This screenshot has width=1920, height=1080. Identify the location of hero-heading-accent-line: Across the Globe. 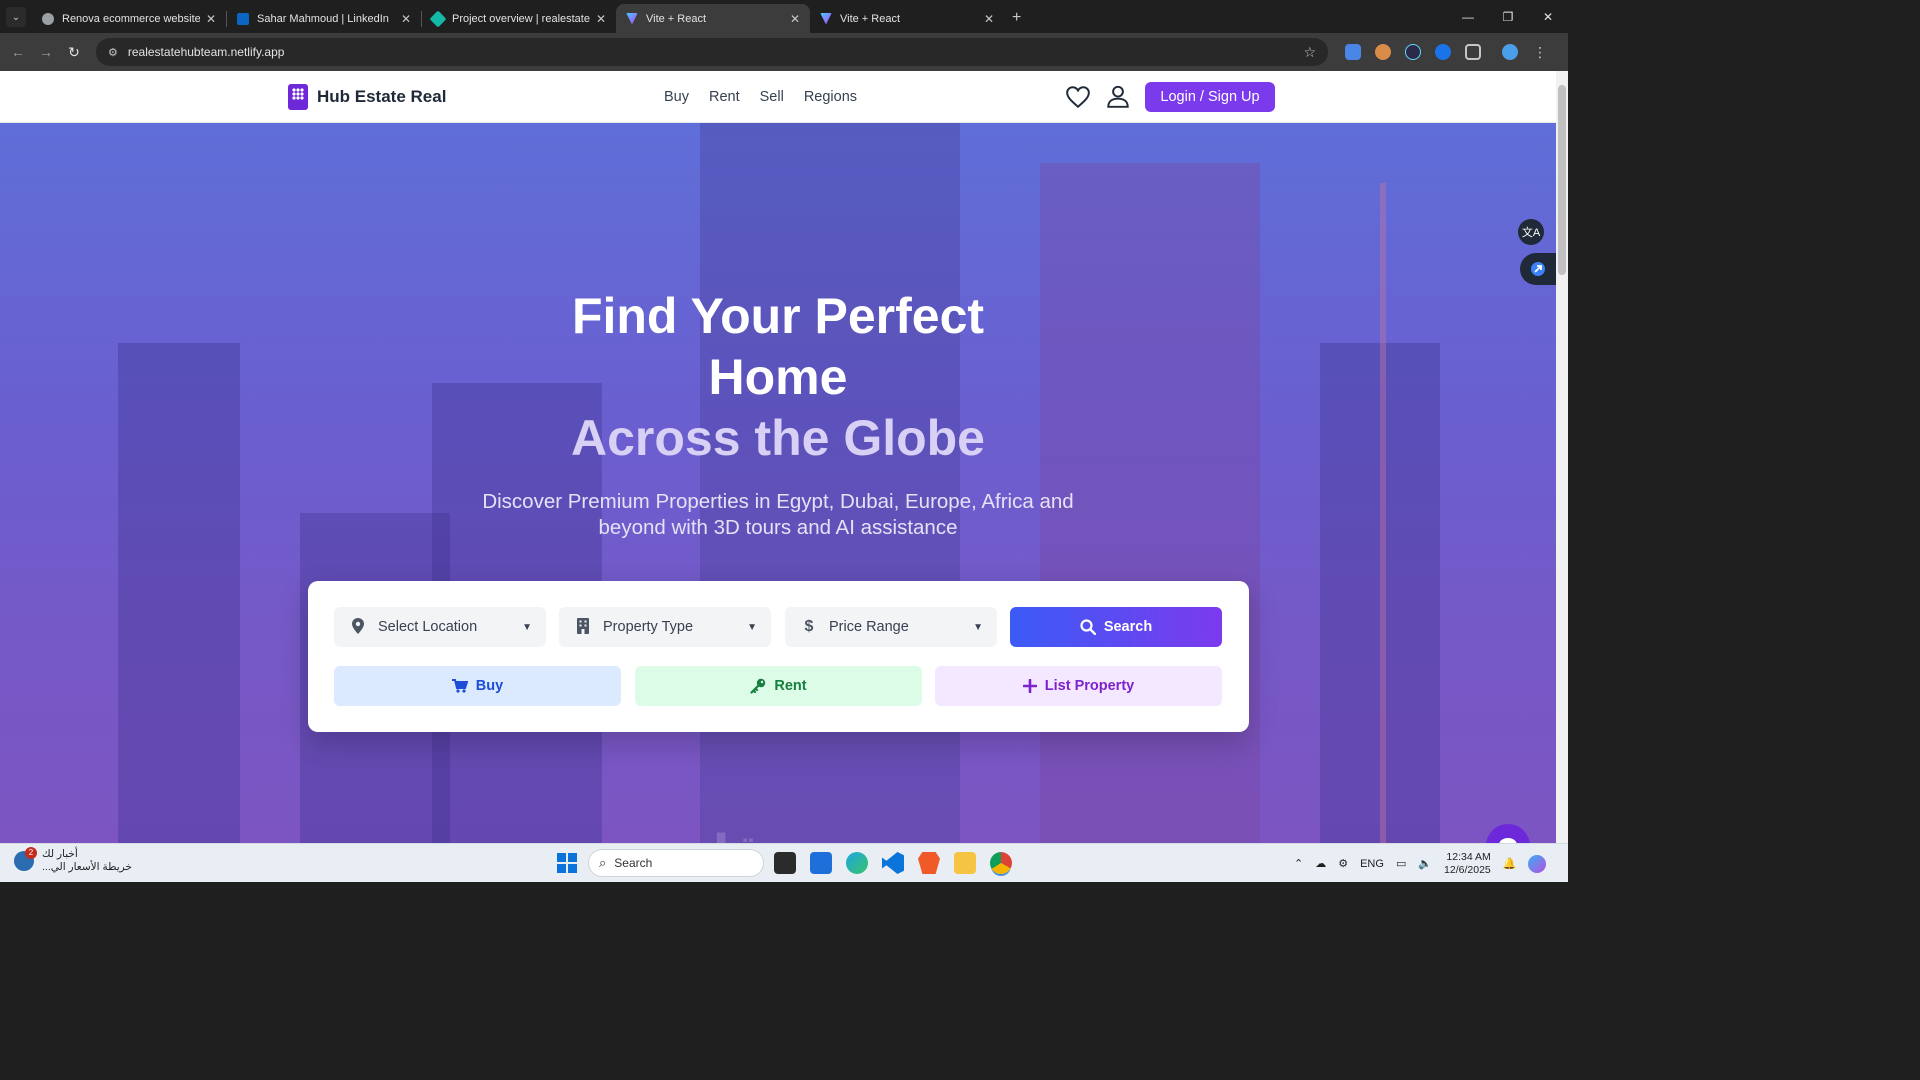
(778, 438).